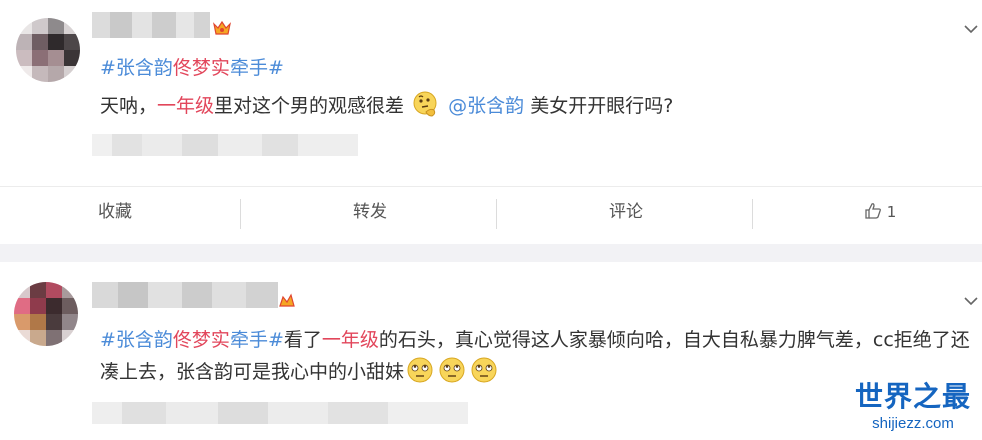  I want to click on watermark-title: 世界之最, so click(912, 396).